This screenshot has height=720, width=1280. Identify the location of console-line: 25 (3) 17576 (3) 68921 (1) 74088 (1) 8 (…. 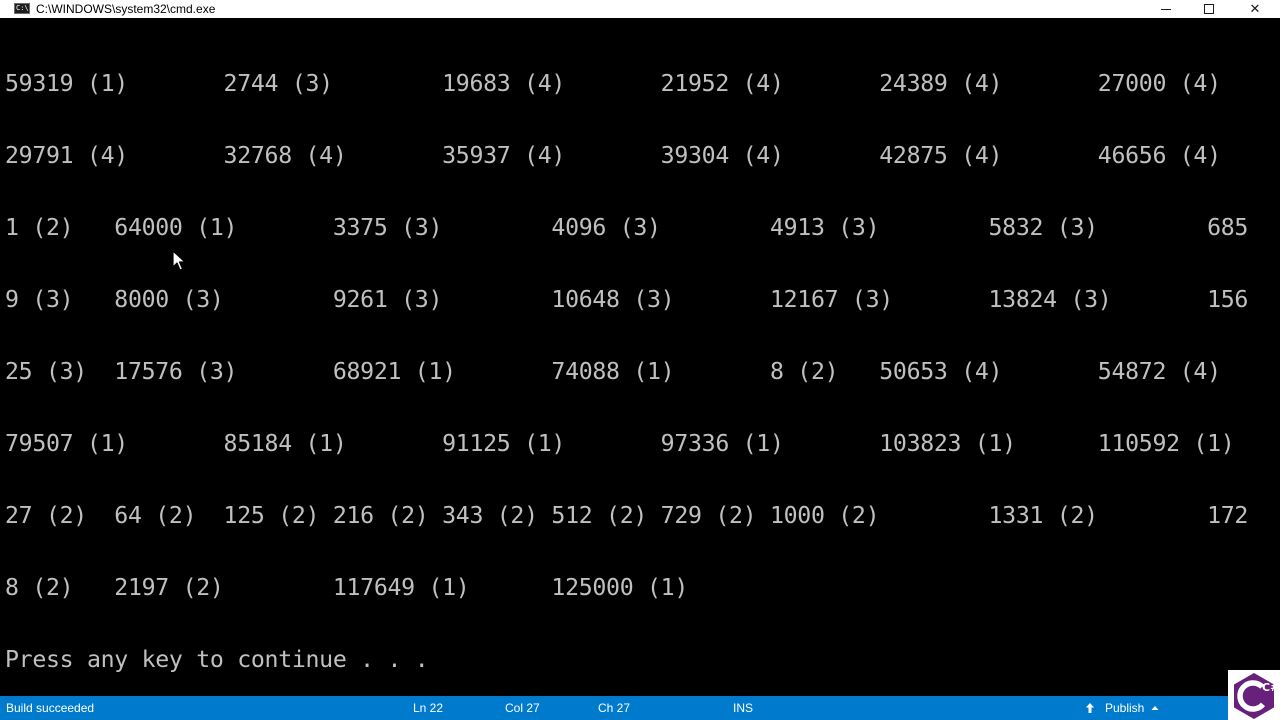
(613, 371).